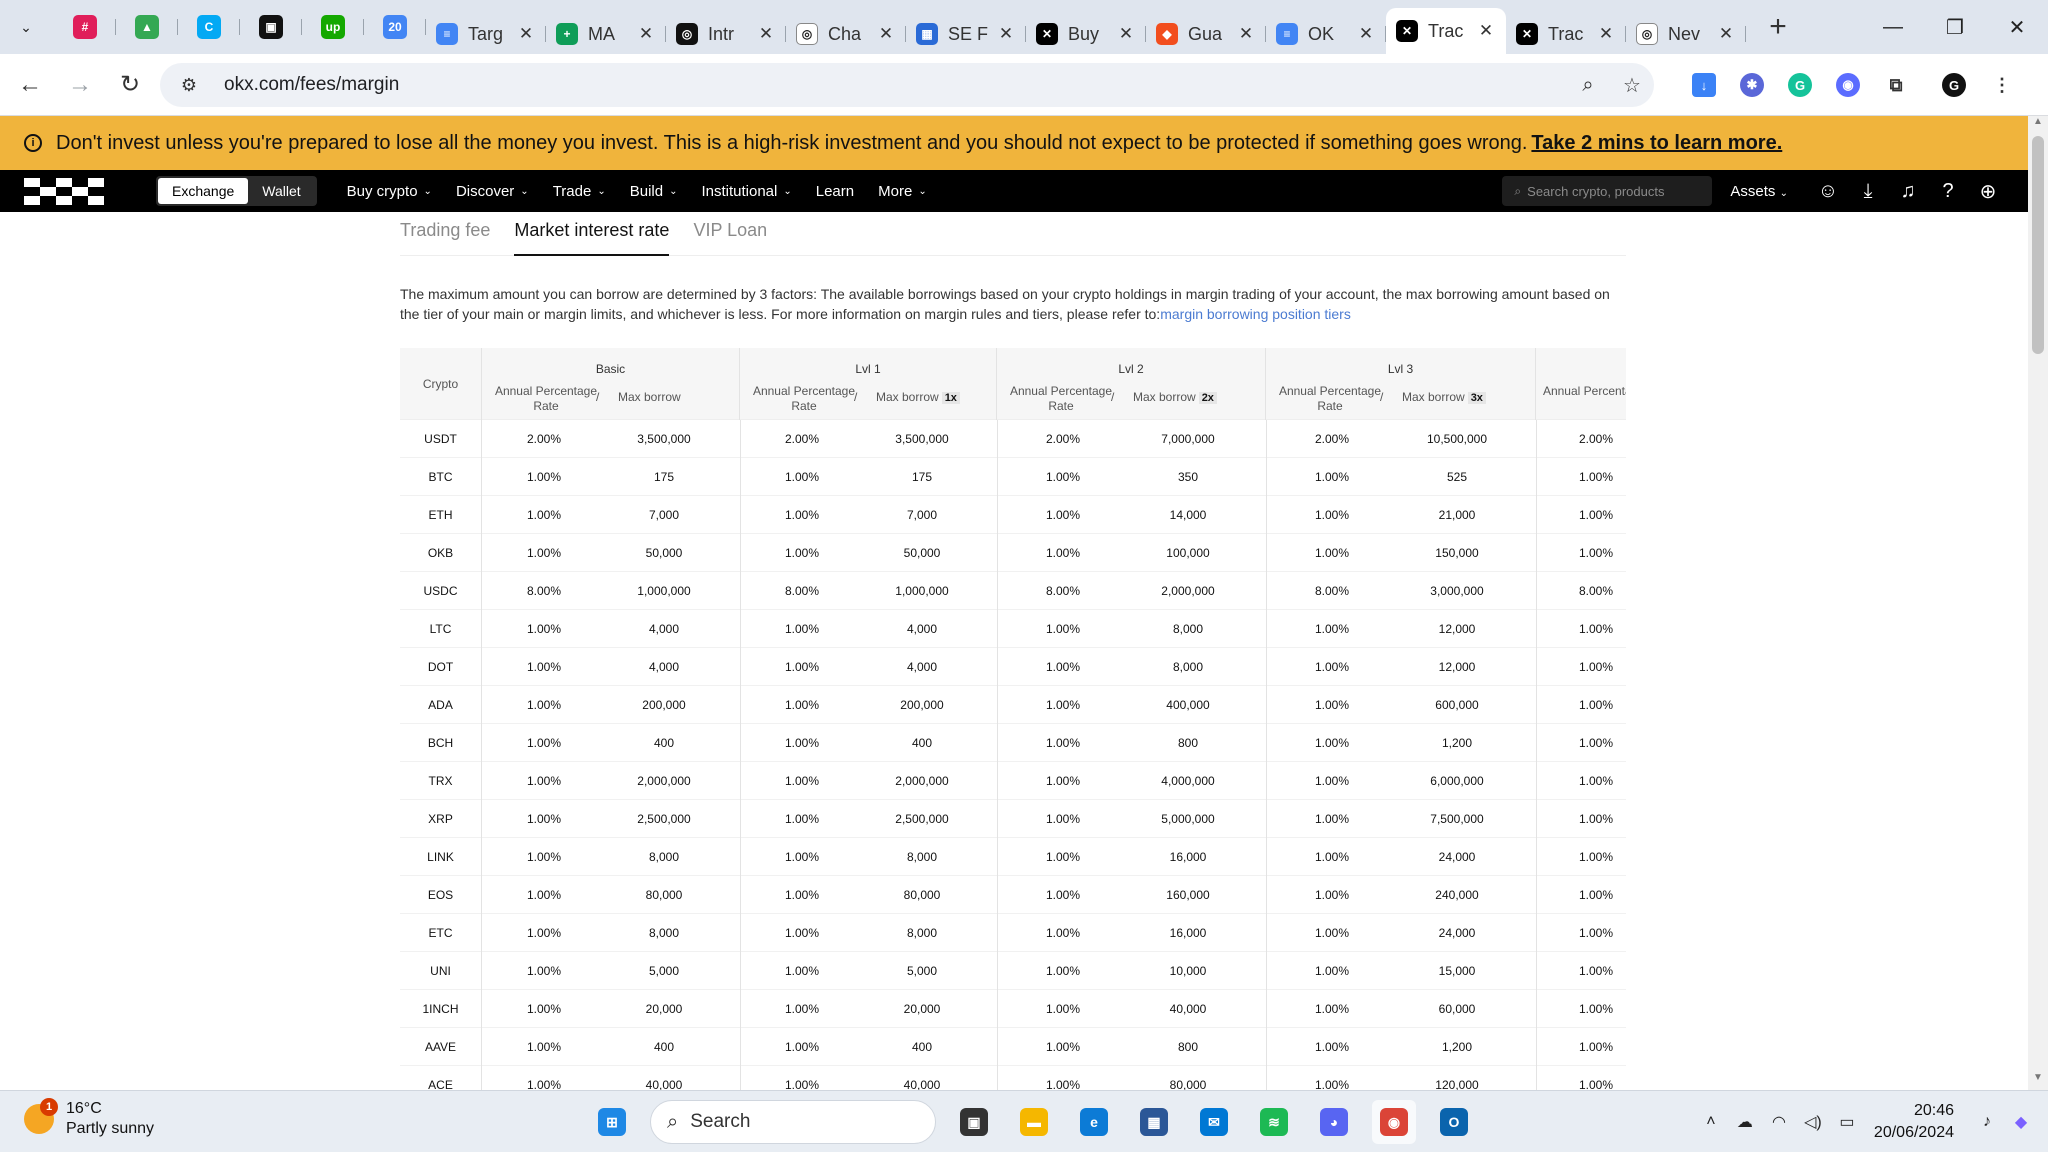  Describe the element at coordinates (395, 27) in the screenshot. I see `pinned-tab: 20` at that location.